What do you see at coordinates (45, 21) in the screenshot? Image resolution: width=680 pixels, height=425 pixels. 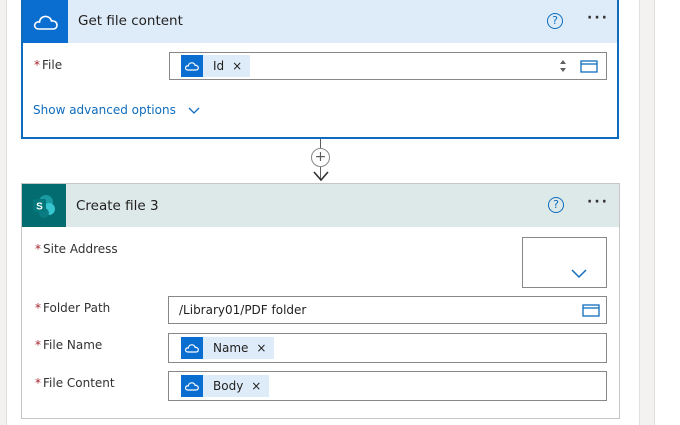 I see `onedrive-icon` at bounding box center [45, 21].